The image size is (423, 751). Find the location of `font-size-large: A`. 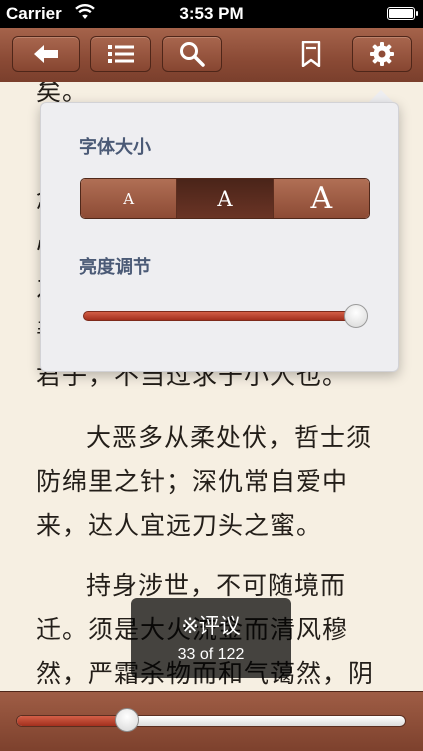

font-size-large: A is located at coordinates (321, 198).